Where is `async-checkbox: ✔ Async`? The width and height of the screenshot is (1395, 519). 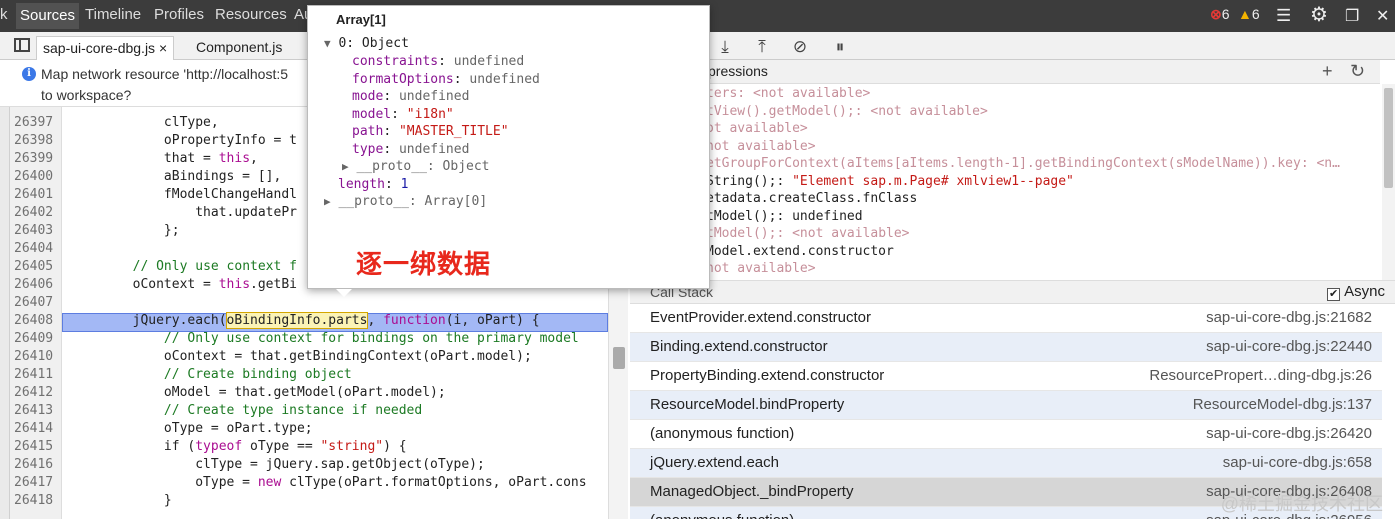
async-checkbox: ✔ Async is located at coordinates (1356, 292).